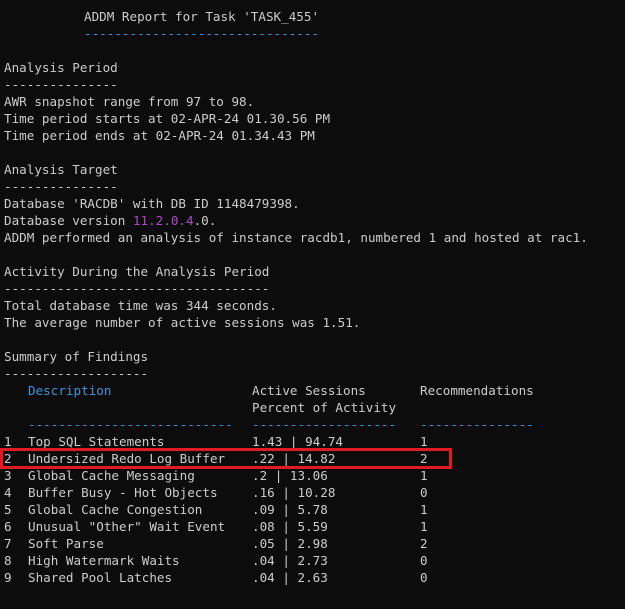 The height and width of the screenshot is (609, 625). I want to click on analysis-period-heading: Analysis Period, so click(61, 67).